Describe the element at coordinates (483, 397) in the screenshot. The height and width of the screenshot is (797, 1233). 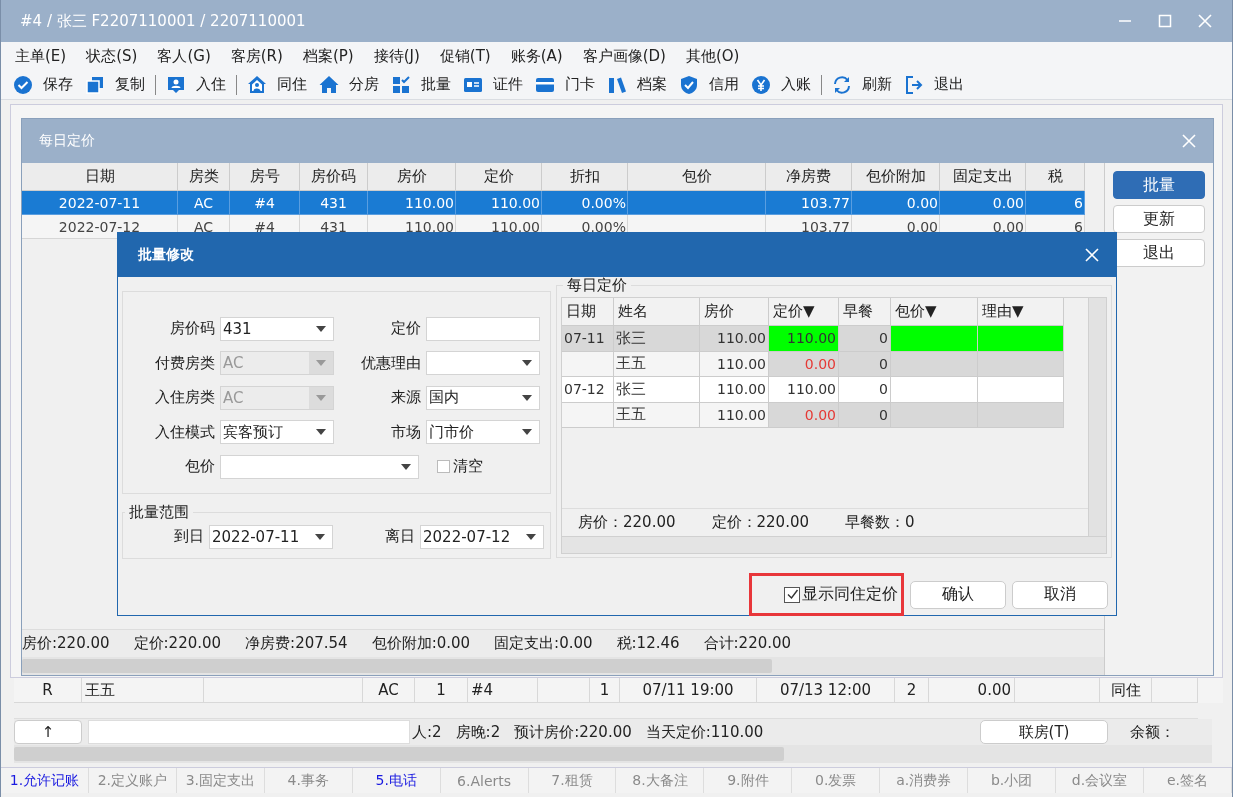
I see `dropdown-field: 国内` at that location.